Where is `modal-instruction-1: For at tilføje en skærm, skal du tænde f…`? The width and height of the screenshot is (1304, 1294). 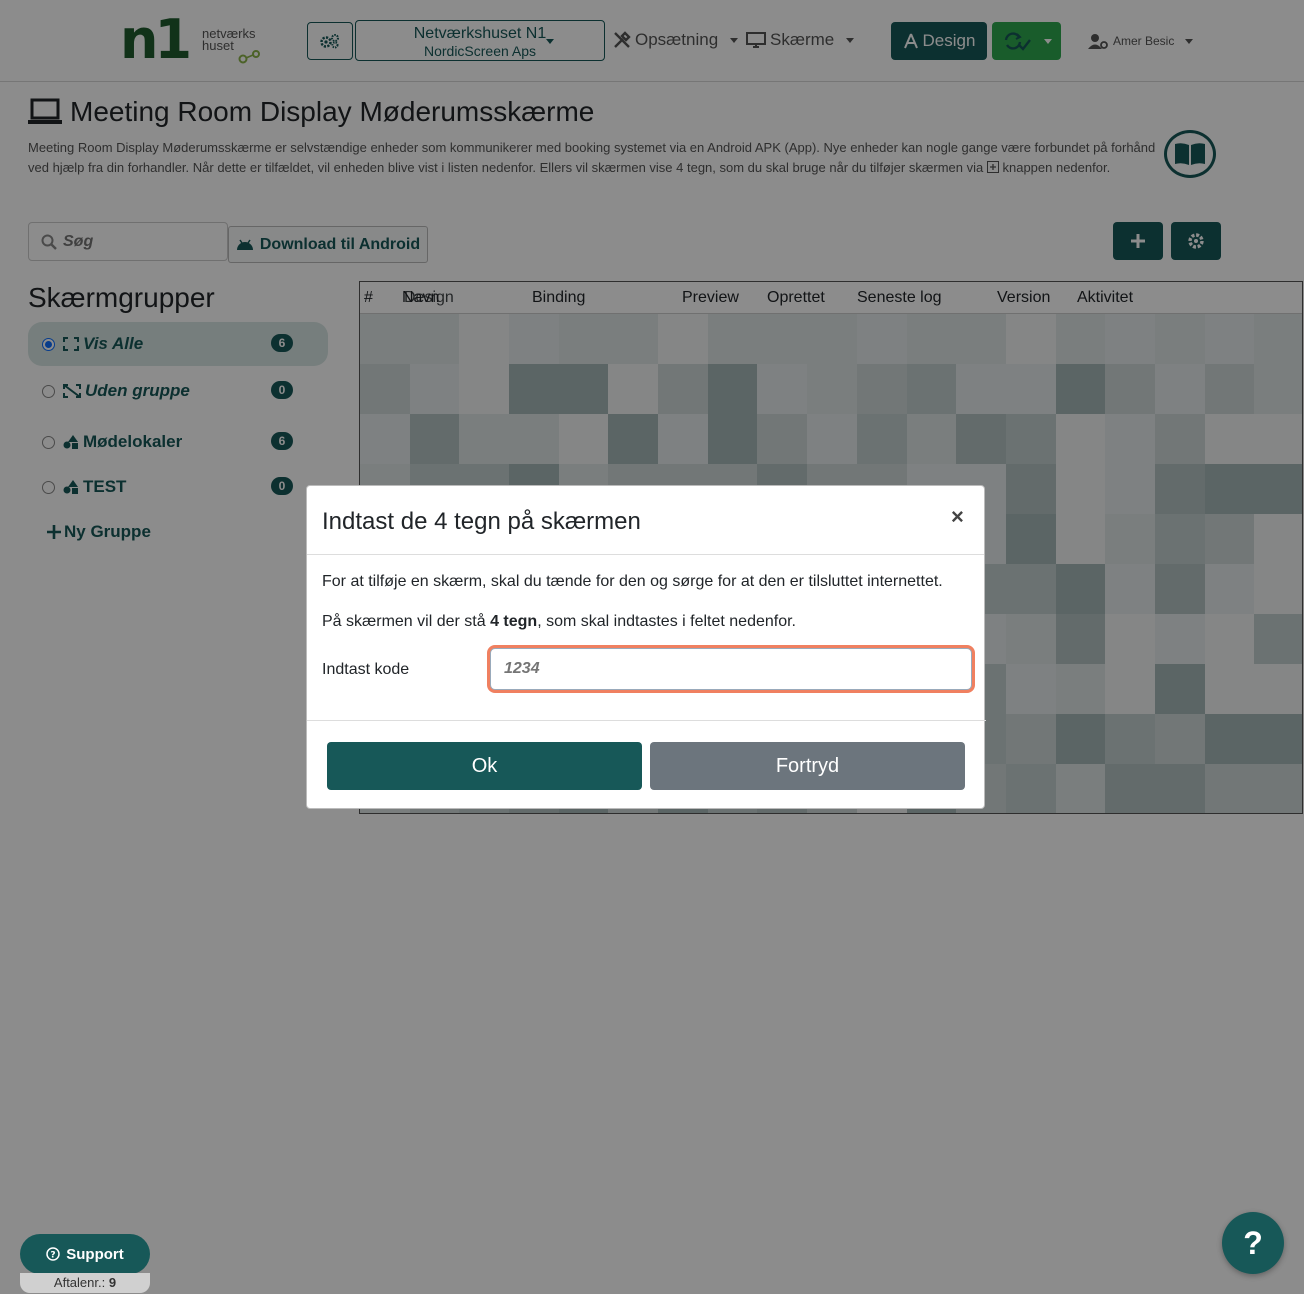
modal-instruction-1: For at tilføje en skærm, skal du tænde f… is located at coordinates (632, 581).